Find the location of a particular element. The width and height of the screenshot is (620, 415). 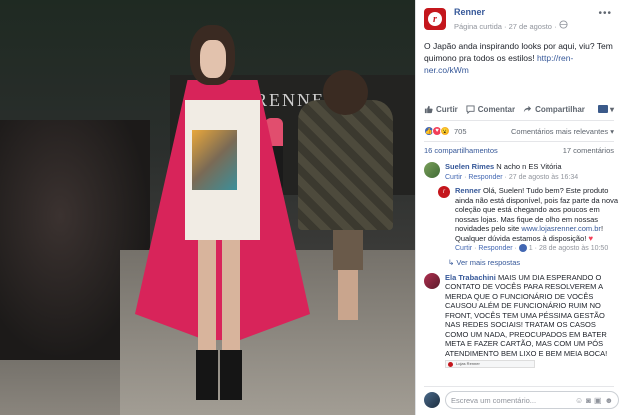

more-options-icon: ••• is located at coordinates (605, 13).